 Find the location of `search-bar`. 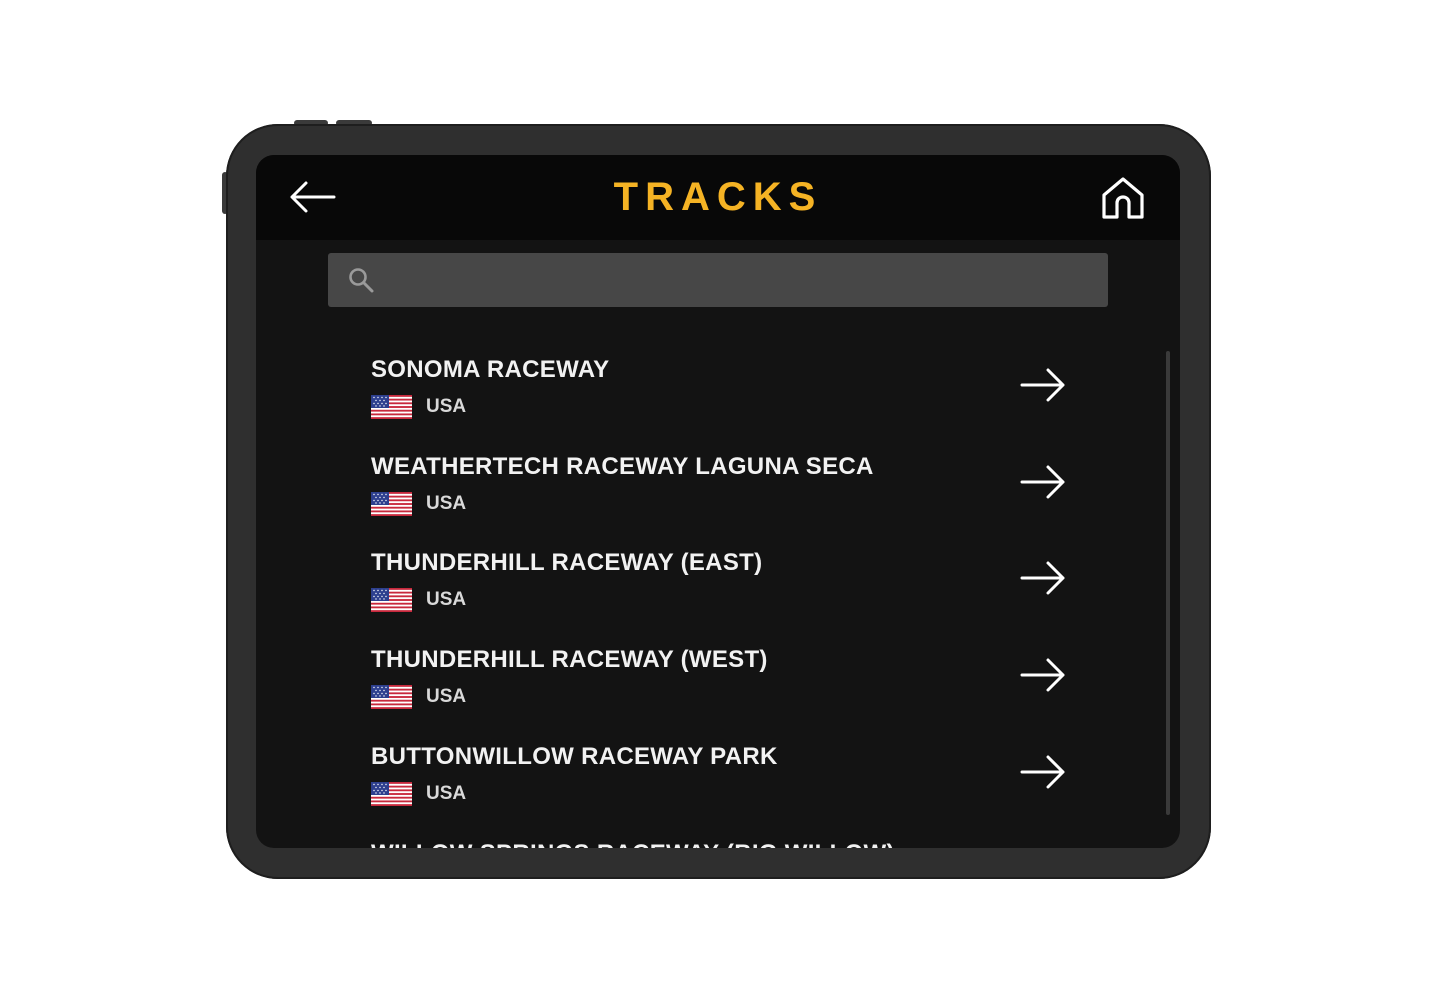

search-bar is located at coordinates (718, 280).